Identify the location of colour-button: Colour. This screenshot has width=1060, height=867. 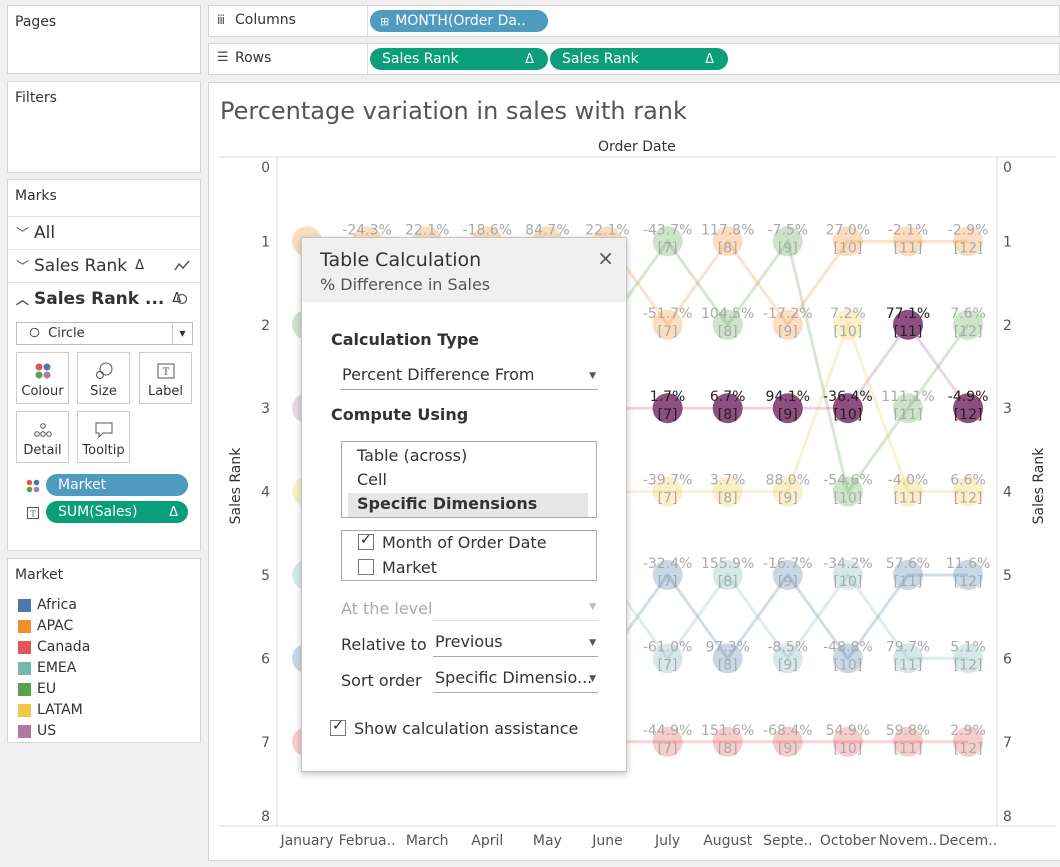
(42, 378).